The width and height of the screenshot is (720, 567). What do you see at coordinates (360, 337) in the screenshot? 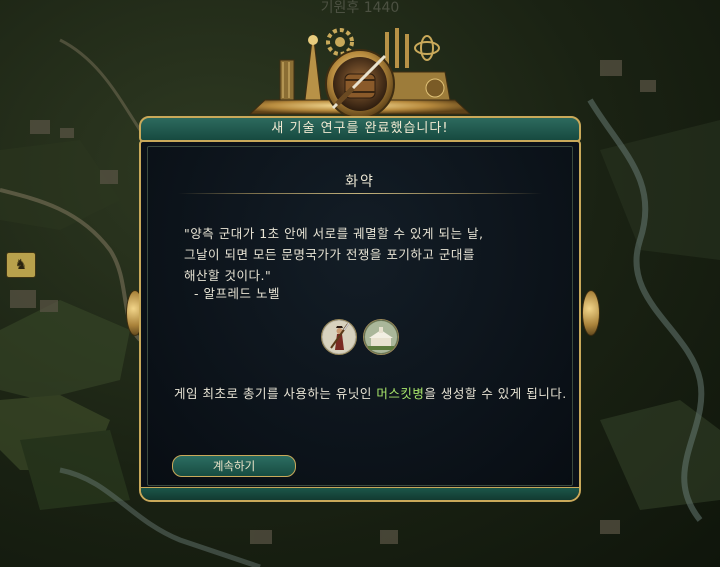
I see `unlocked-items` at bounding box center [360, 337].